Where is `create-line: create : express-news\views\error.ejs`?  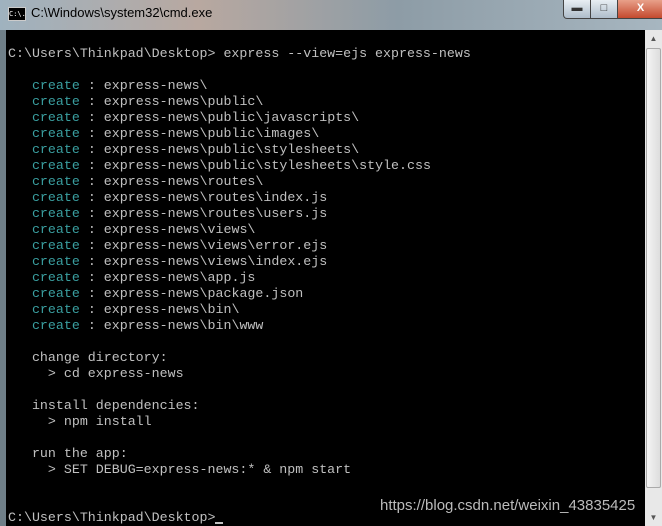
create-line: create : express-news\views\error.ejs is located at coordinates (179, 245).